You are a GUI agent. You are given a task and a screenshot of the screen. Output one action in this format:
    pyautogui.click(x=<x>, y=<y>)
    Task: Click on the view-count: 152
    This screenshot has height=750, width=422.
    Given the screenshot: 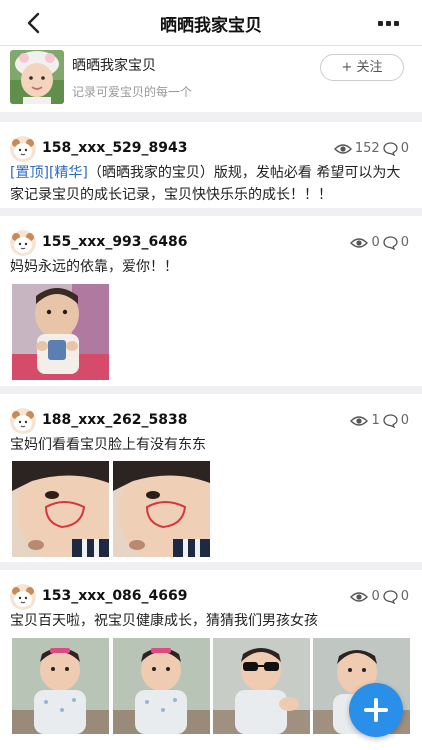 What is the action you would take?
    pyautogui.click(x=367, y=148)
    